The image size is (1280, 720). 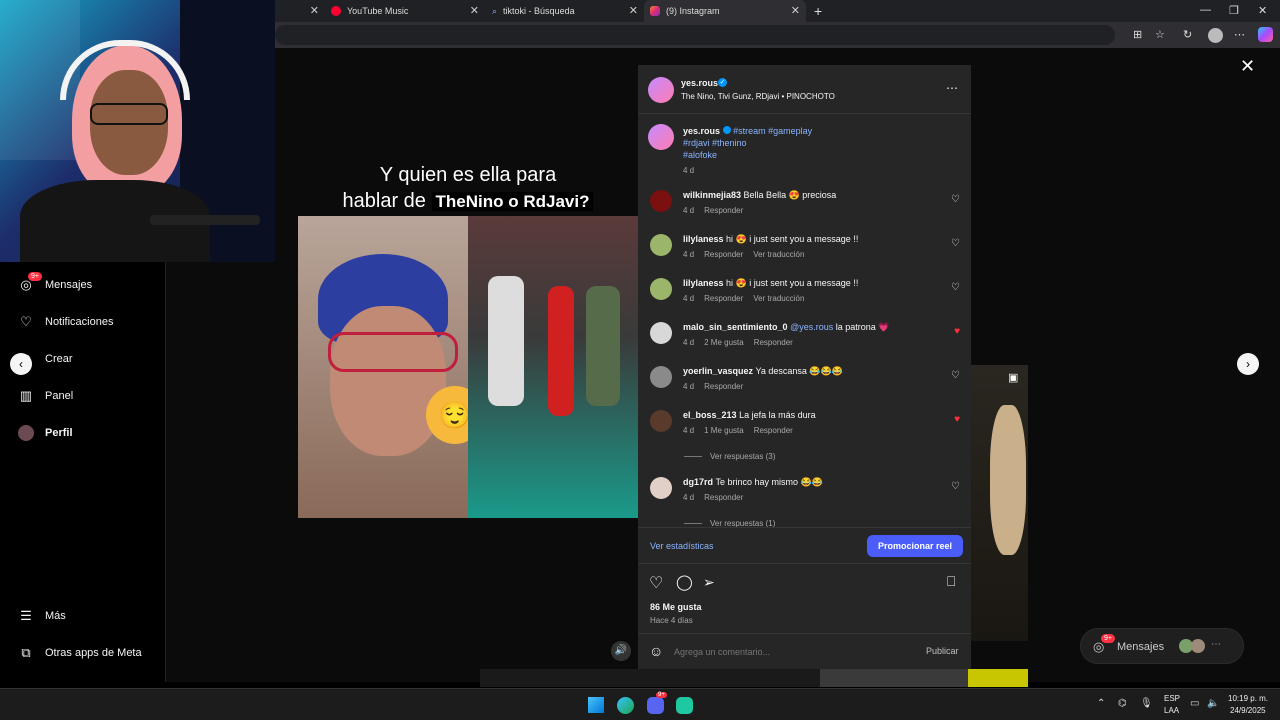 What do you see at coordinates (300, 11) in the screenshot?
I see `tab-hidden: ✕` at bounding box center [300, 11].